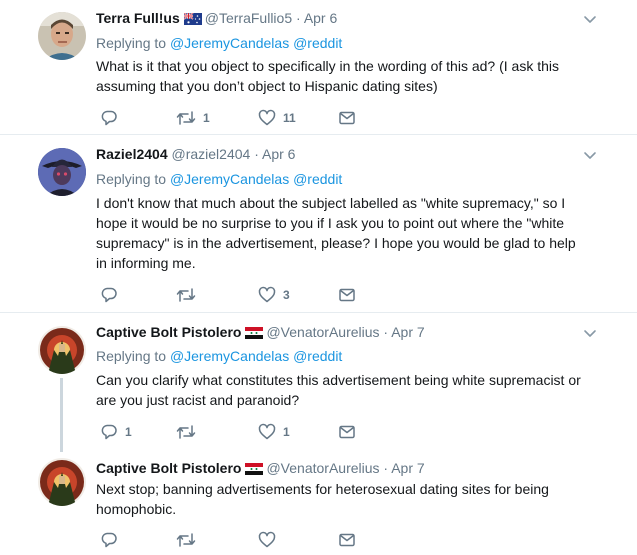  Describe the element at coordinates (289, 118) in the screenshot. I see `like-count: 11` at that location.